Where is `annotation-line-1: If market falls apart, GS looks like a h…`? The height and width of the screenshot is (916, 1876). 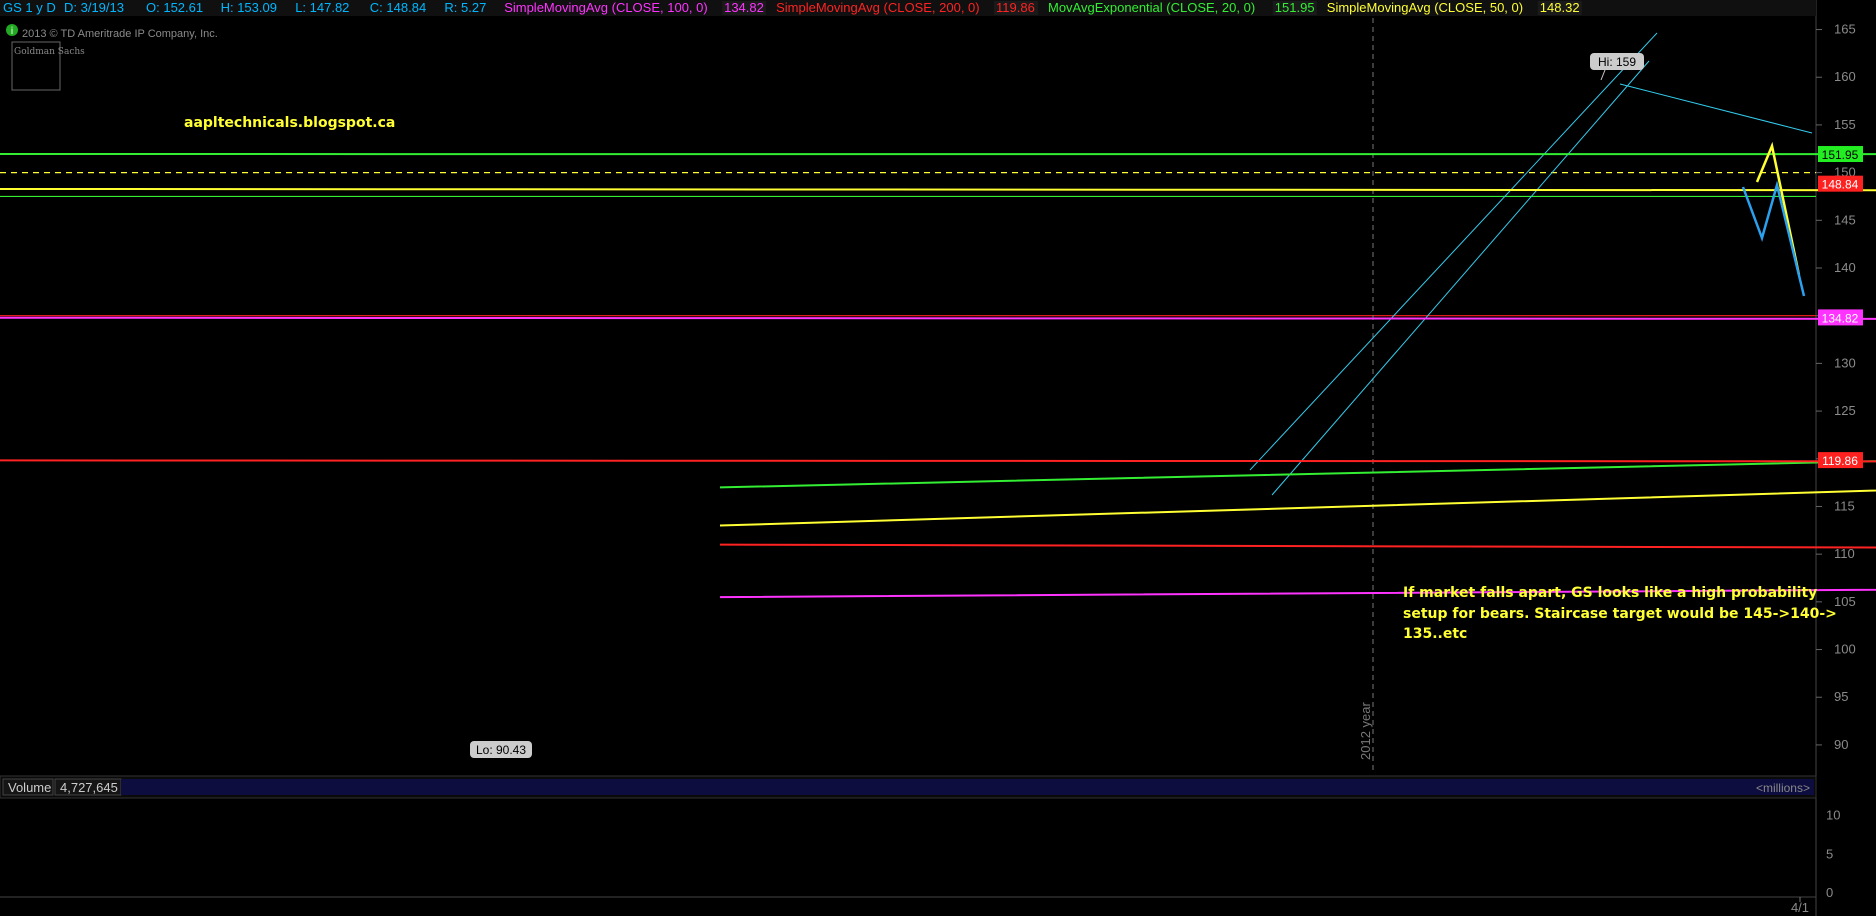
annotation-line-1: If market falls apart, GS looks like a h… is located at coordinates (1610, 593).